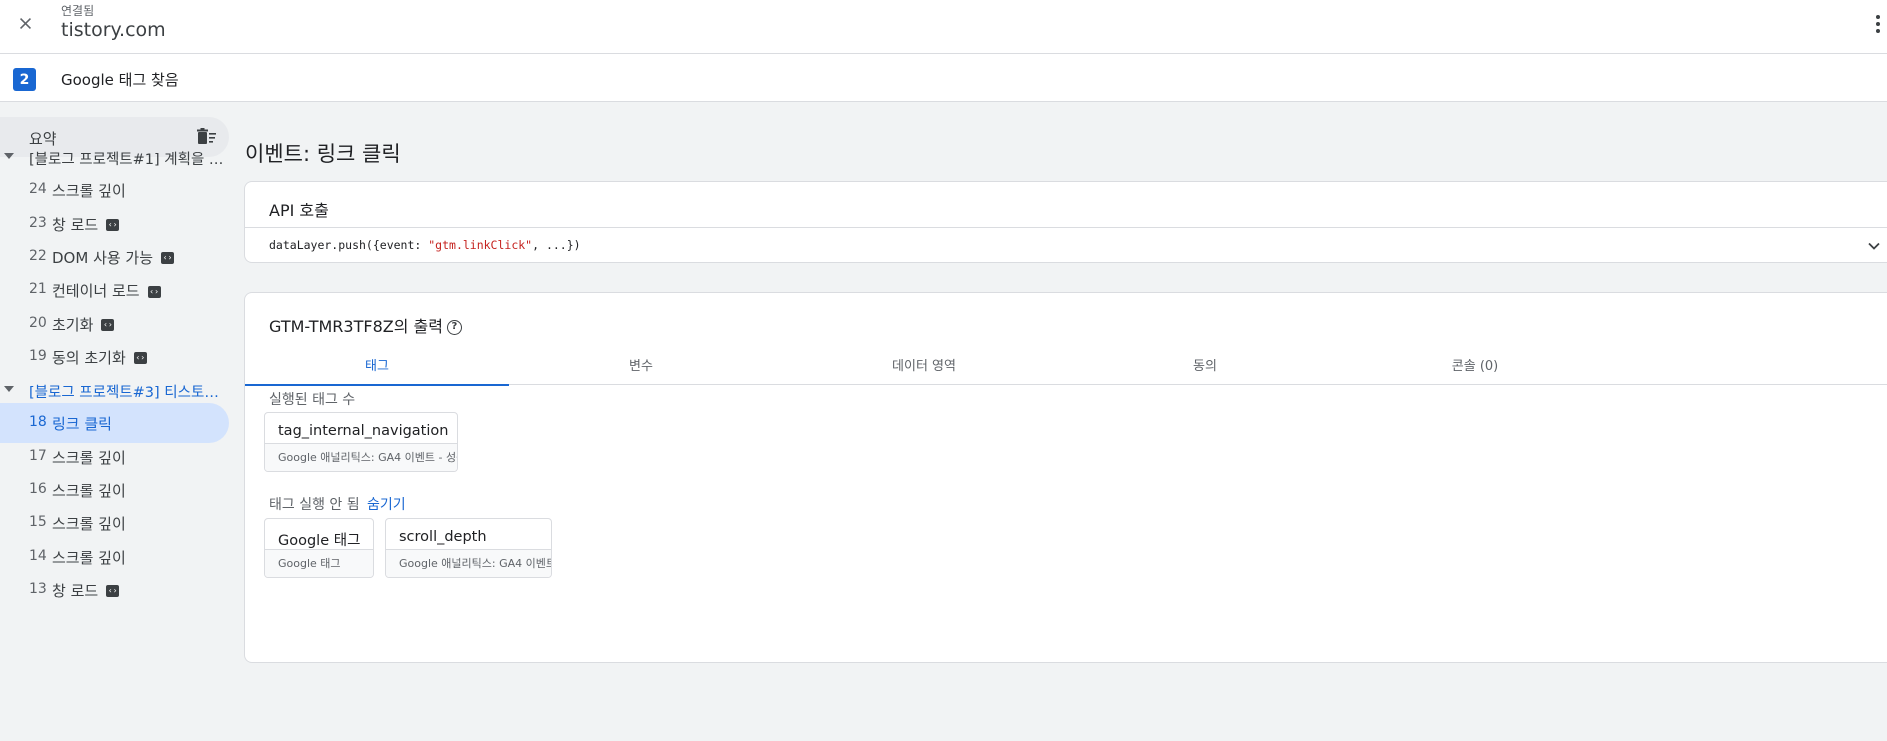 The image size is (1887, 741). I want to click on event-number: 13, so click(38, 588).